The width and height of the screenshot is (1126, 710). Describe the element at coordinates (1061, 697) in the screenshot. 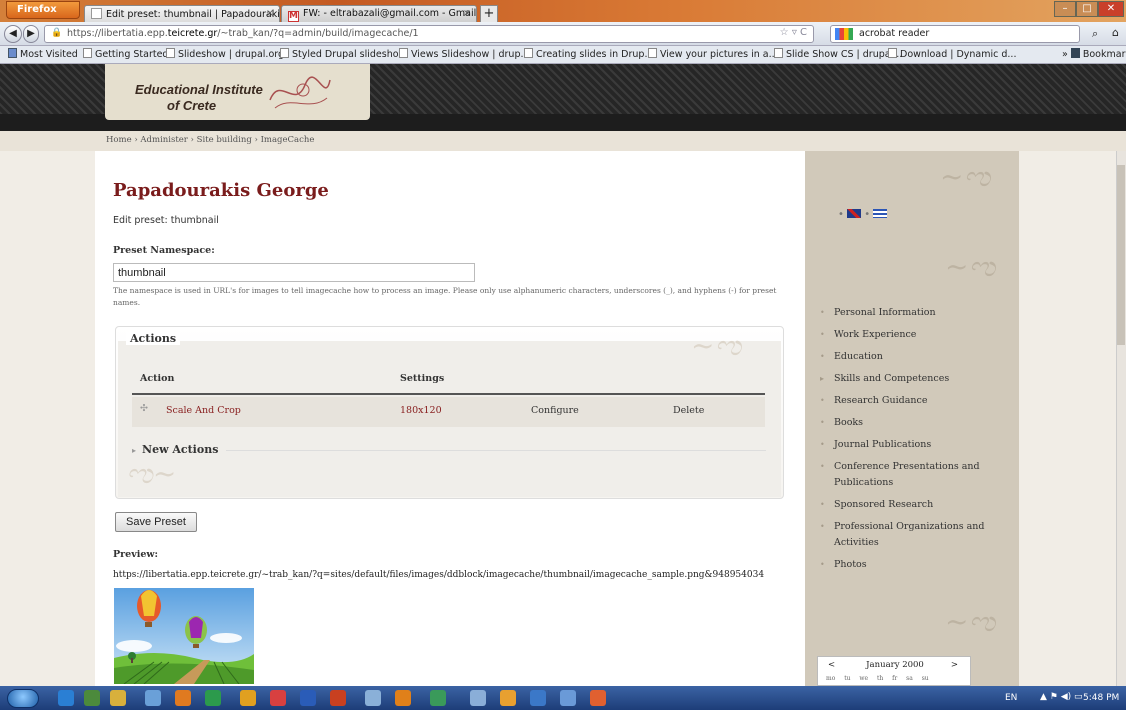

I see `system-tray-icons: ▲ ⚑ ◀) ▭` at that location.